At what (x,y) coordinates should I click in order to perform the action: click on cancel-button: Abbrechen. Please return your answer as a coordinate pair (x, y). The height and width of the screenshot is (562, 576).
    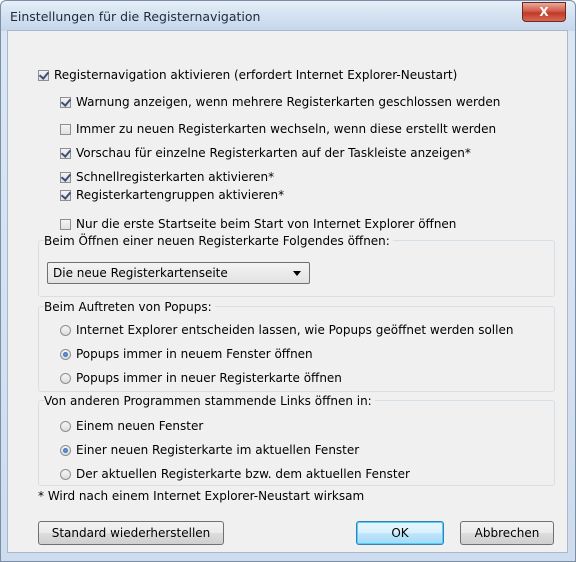
    Looking at the image, I should click on (507, 533).